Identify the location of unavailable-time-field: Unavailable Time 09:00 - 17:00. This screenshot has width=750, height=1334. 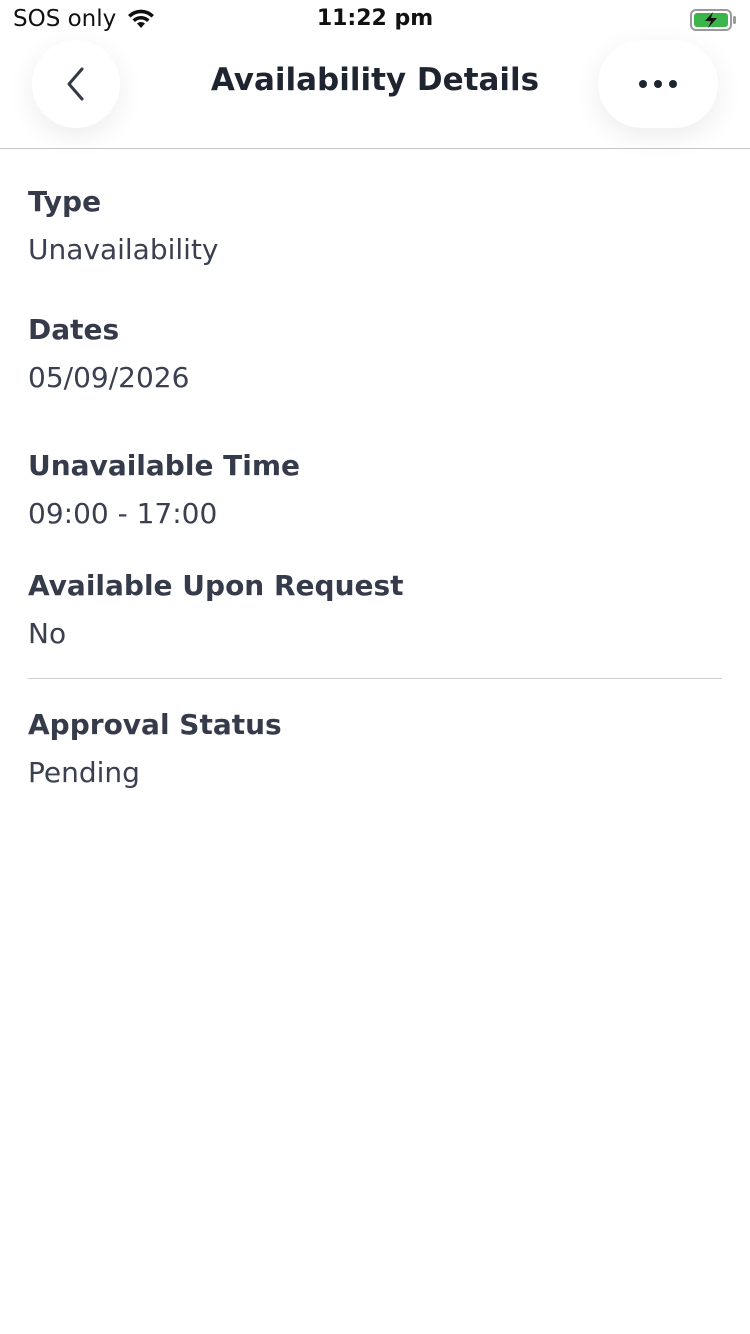
(375, 492).